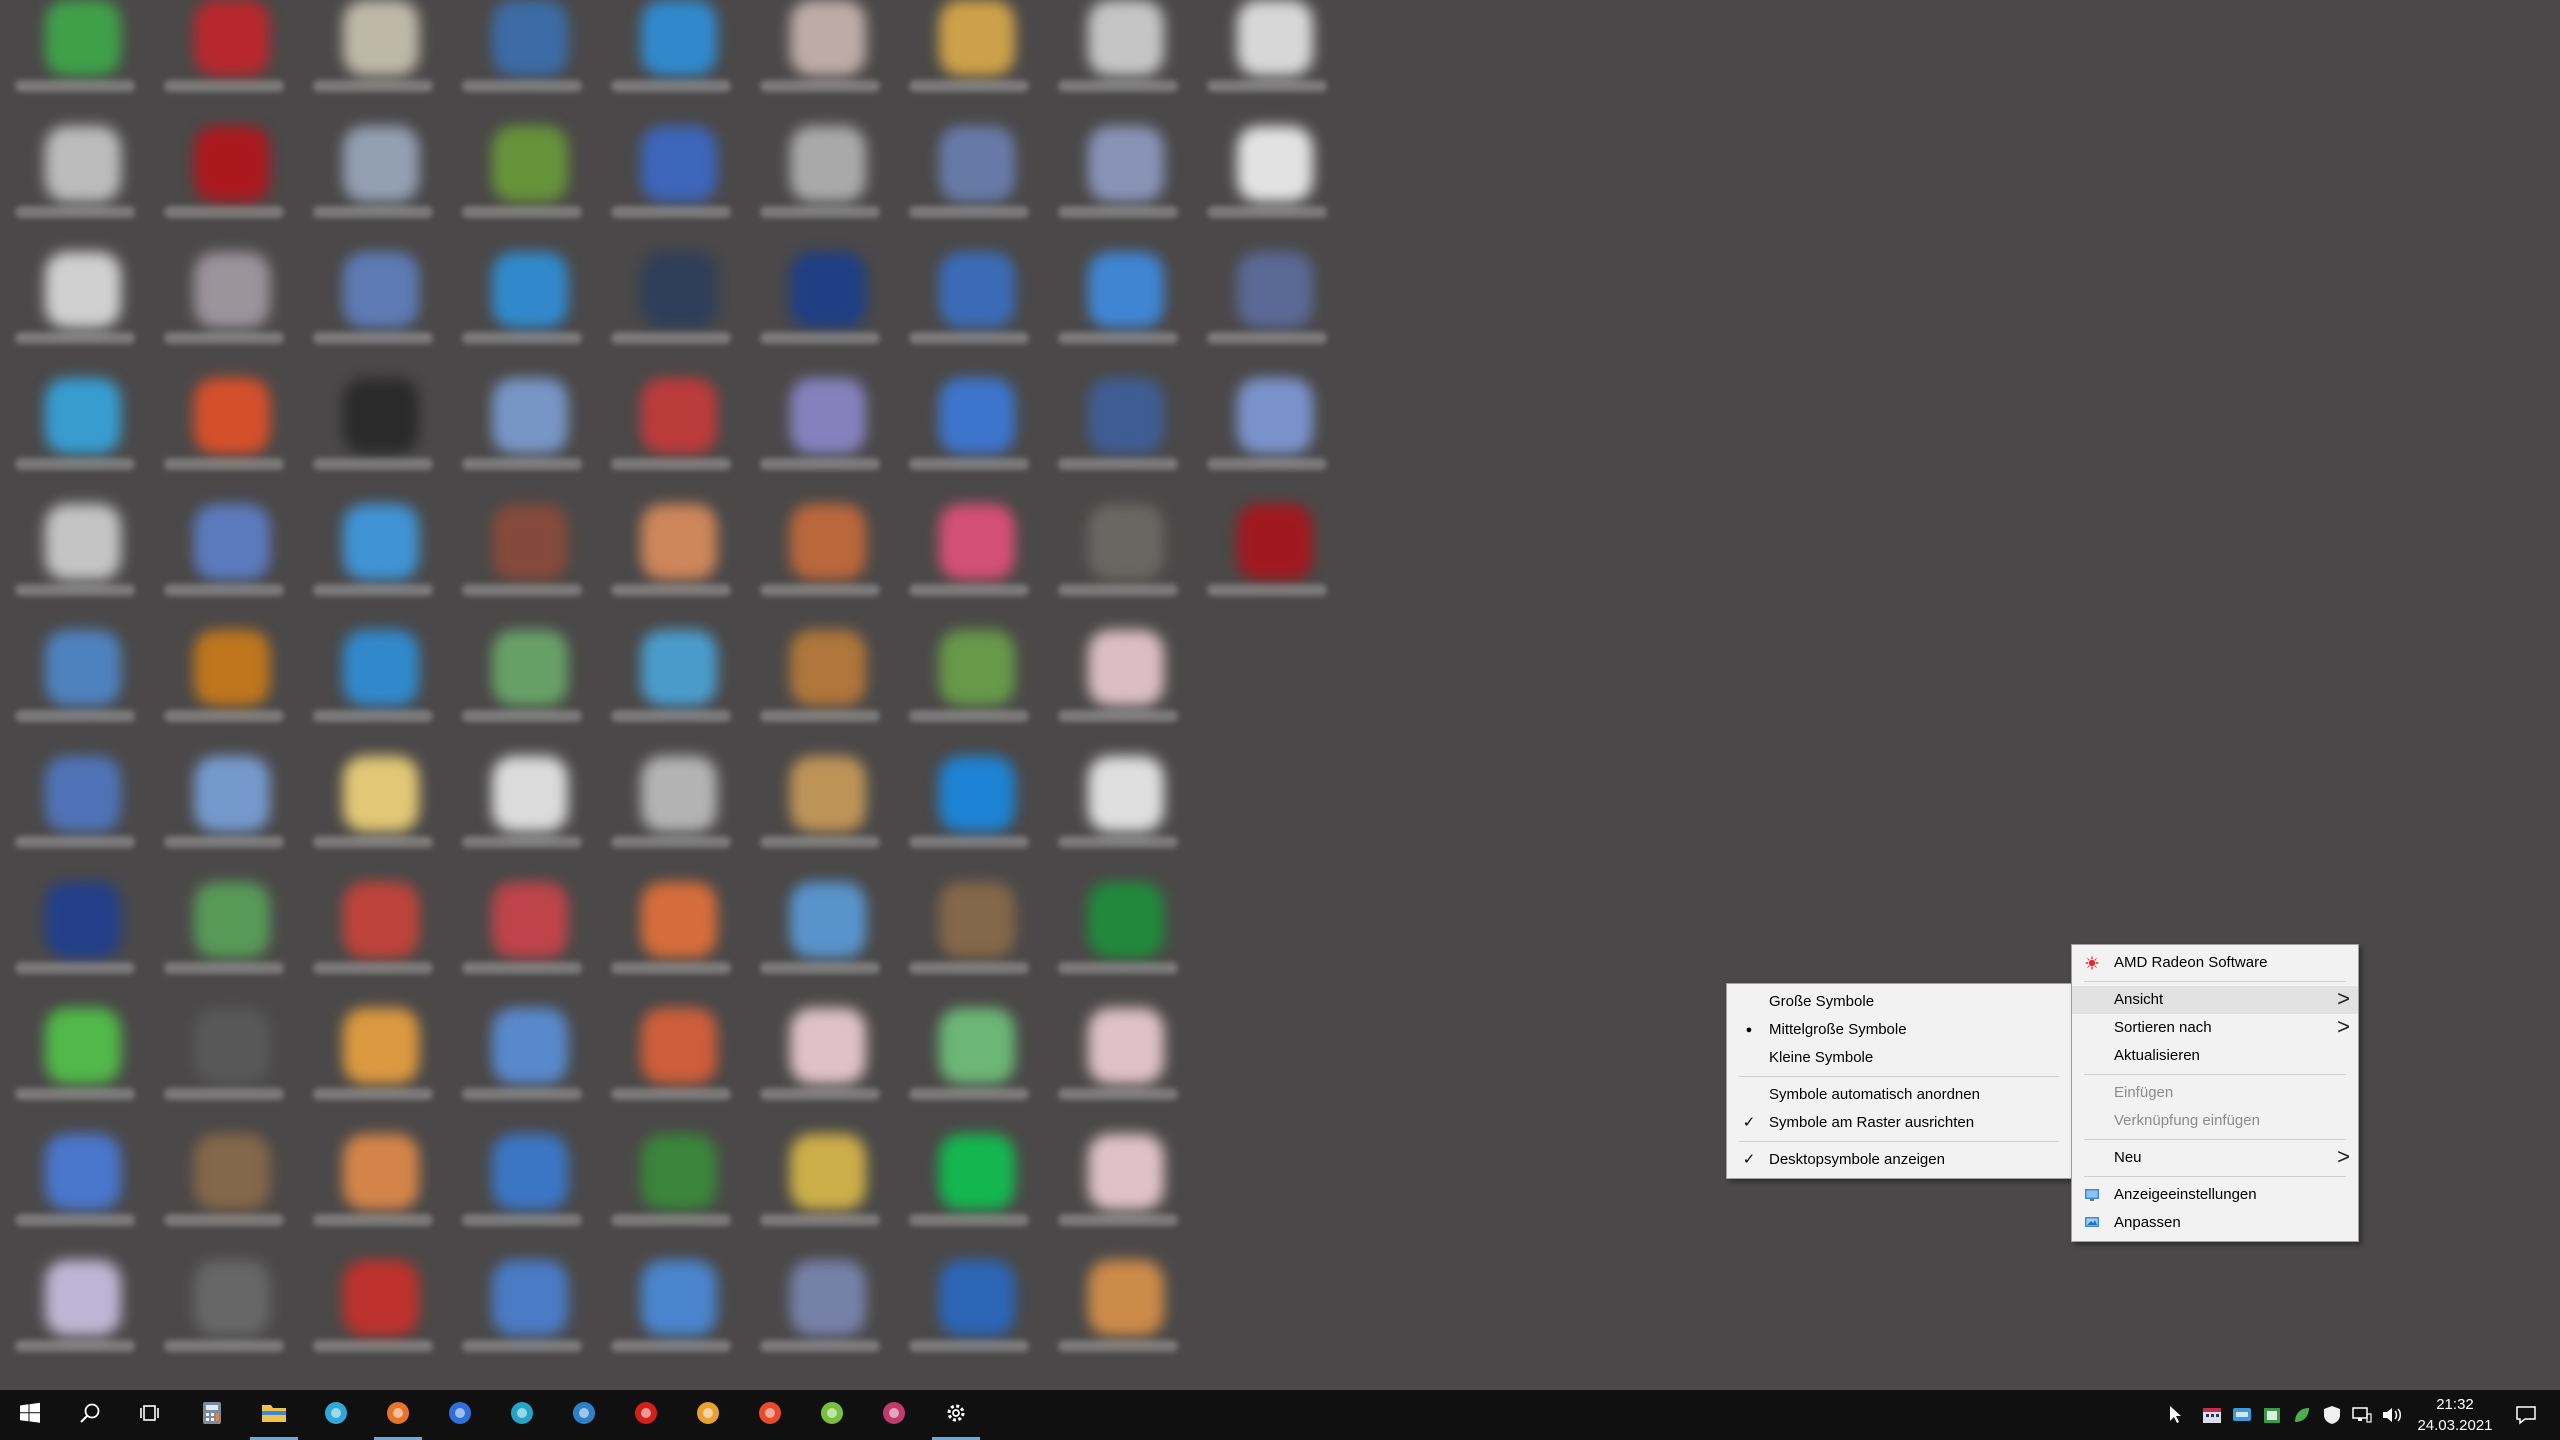 The width and height of the screenshot is (2560, 1440). I want to click on tray-app-calendar-icon, so click(2212, 1415).